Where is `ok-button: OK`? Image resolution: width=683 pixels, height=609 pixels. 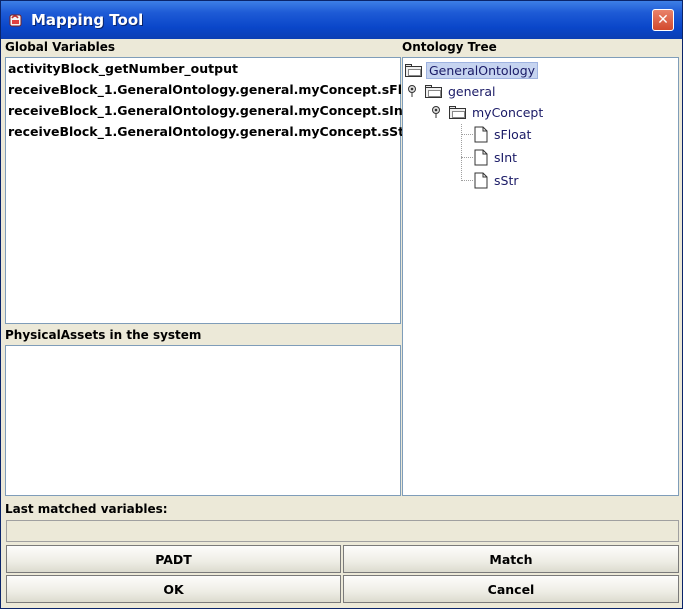
ok-button: OK is located at coordinates (173, 589).